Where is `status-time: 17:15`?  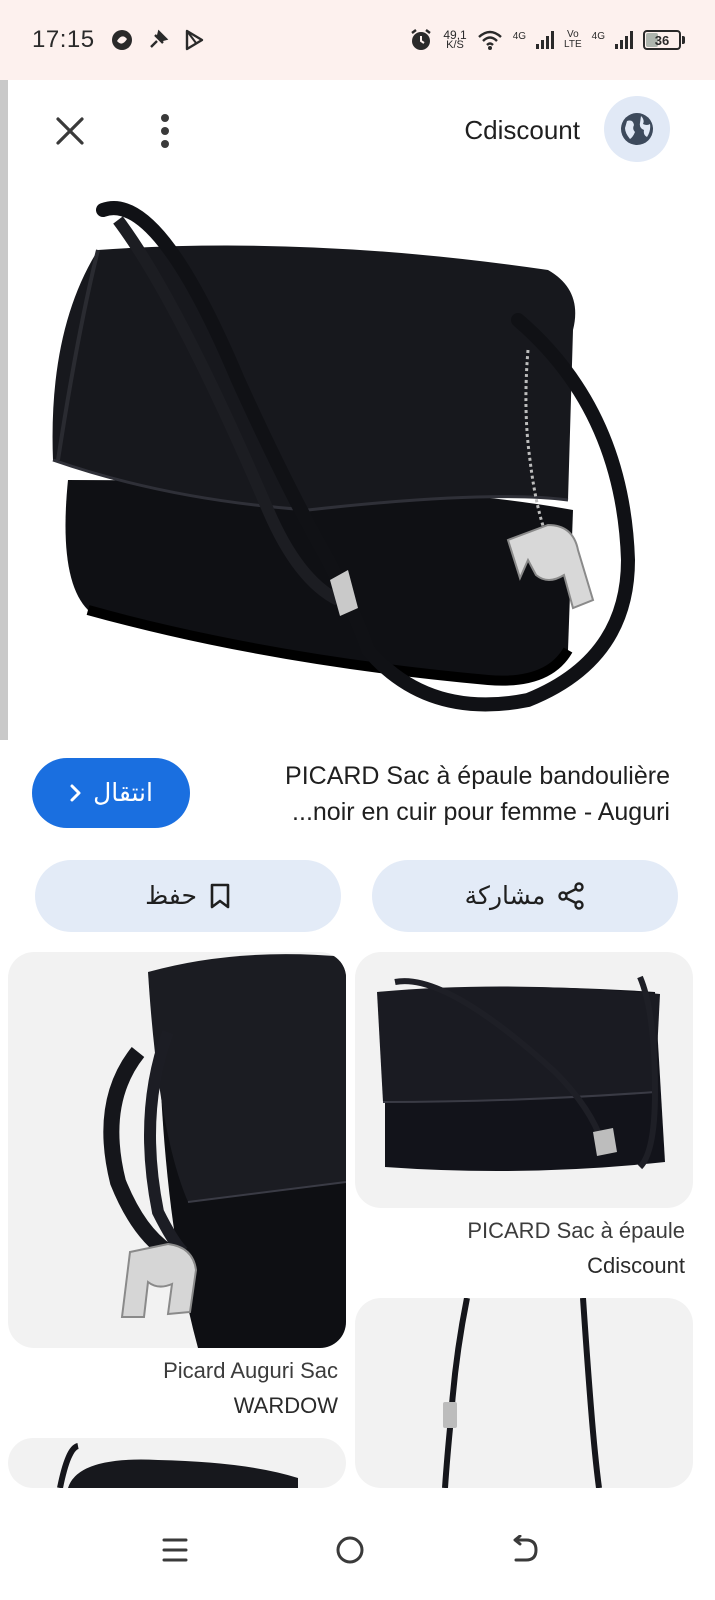 status-time: 17:15 is located at coordinates (63, 39).